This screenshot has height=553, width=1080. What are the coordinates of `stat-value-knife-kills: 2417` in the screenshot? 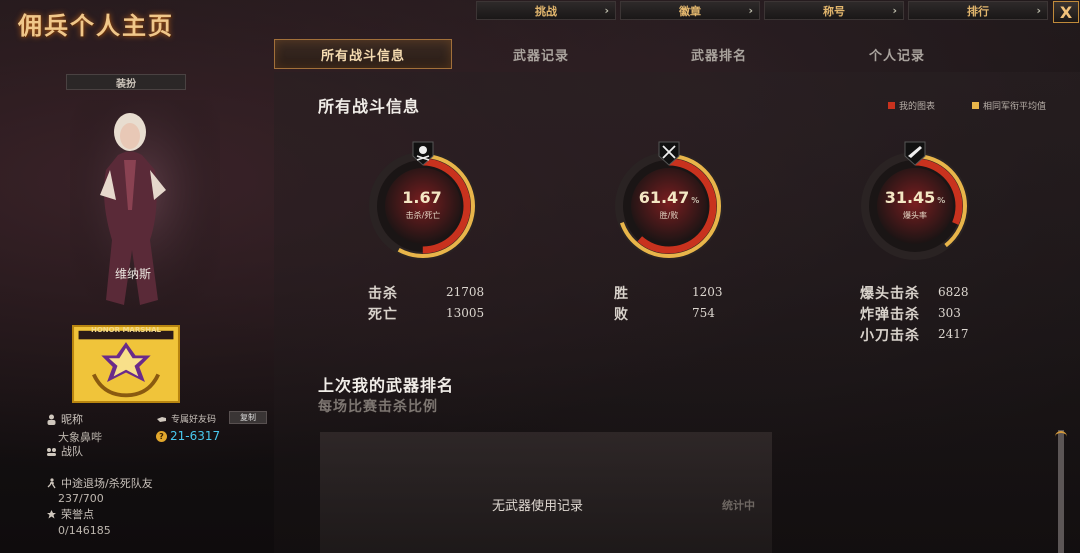 It's located at (953, 334).